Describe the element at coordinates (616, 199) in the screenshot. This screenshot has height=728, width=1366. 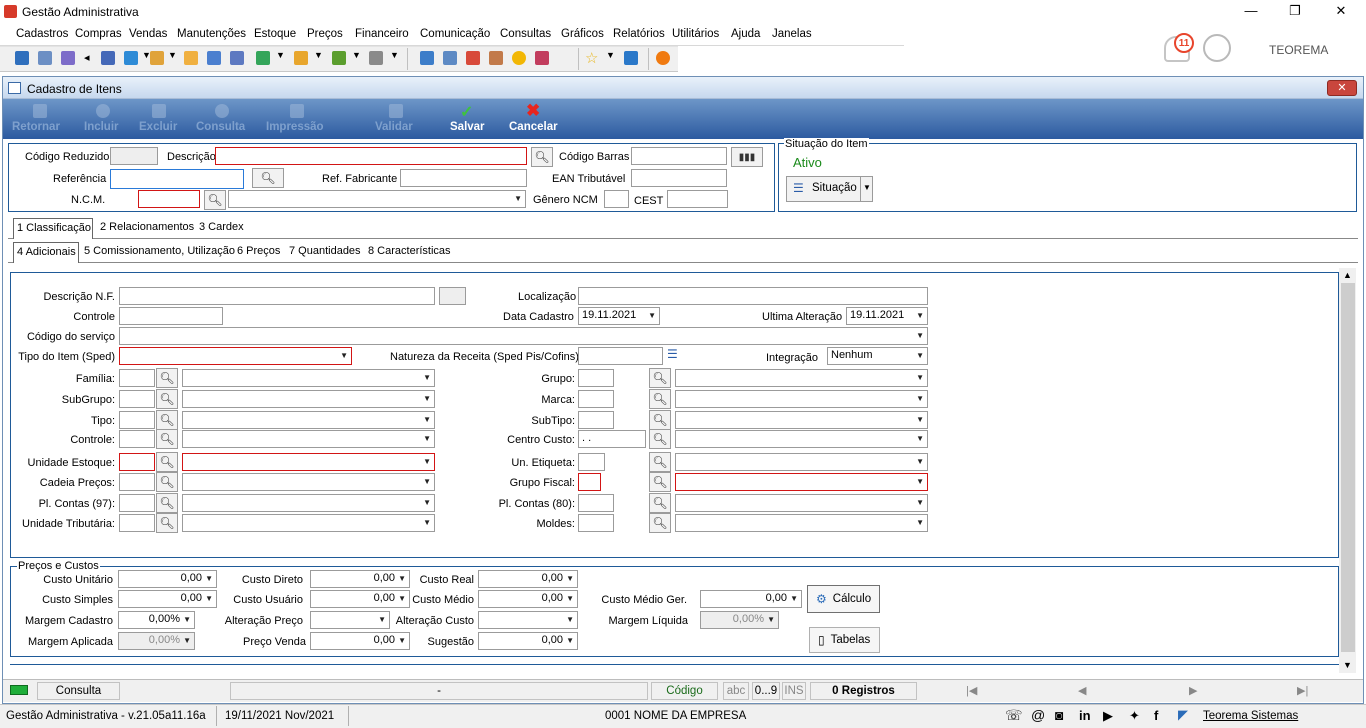
I see `genero-ncm-input` at that location.